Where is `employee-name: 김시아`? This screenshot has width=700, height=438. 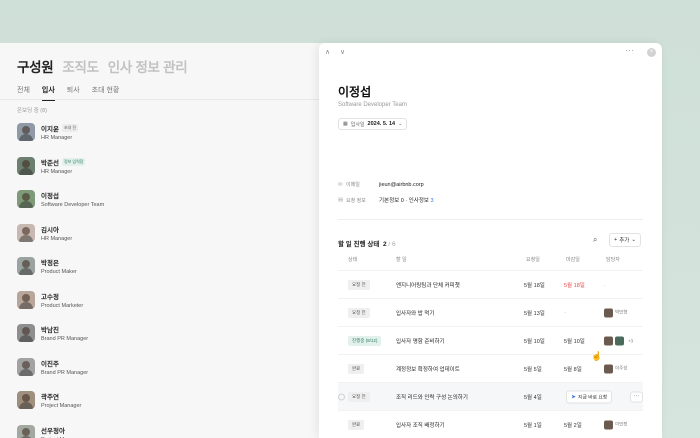
employee-name: 김시아 is located at coordinates (50, 230).